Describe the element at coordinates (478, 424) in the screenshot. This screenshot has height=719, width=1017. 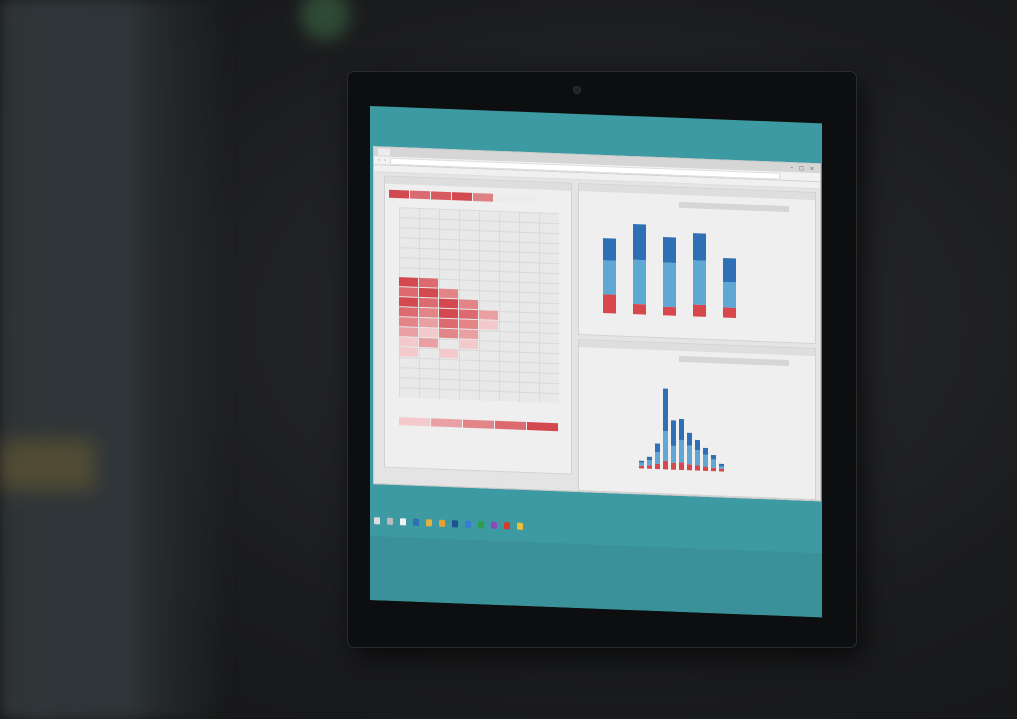
I see `heatmap-legend-row` at that location.